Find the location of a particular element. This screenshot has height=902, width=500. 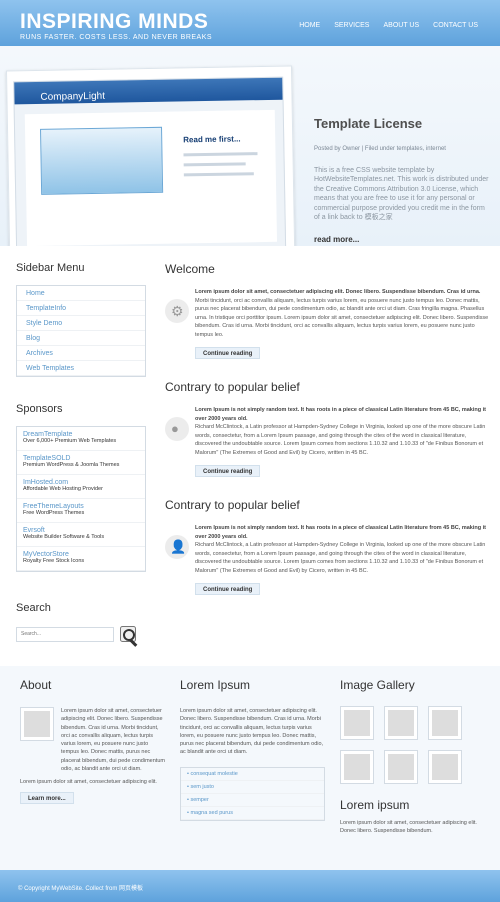

sponsor-description: Free WordPress Themes is located at coordinates (54, 513).